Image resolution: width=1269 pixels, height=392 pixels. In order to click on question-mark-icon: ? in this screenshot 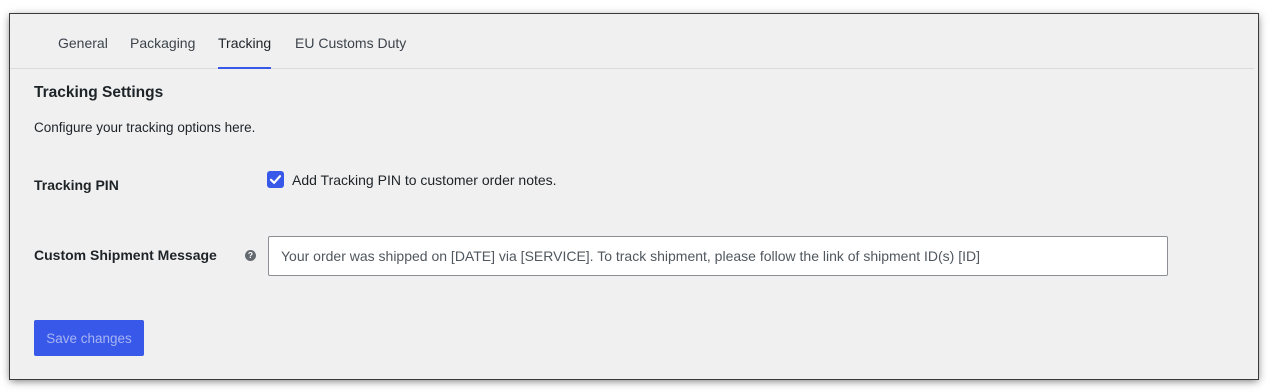, I will do `click(250, 255)`.